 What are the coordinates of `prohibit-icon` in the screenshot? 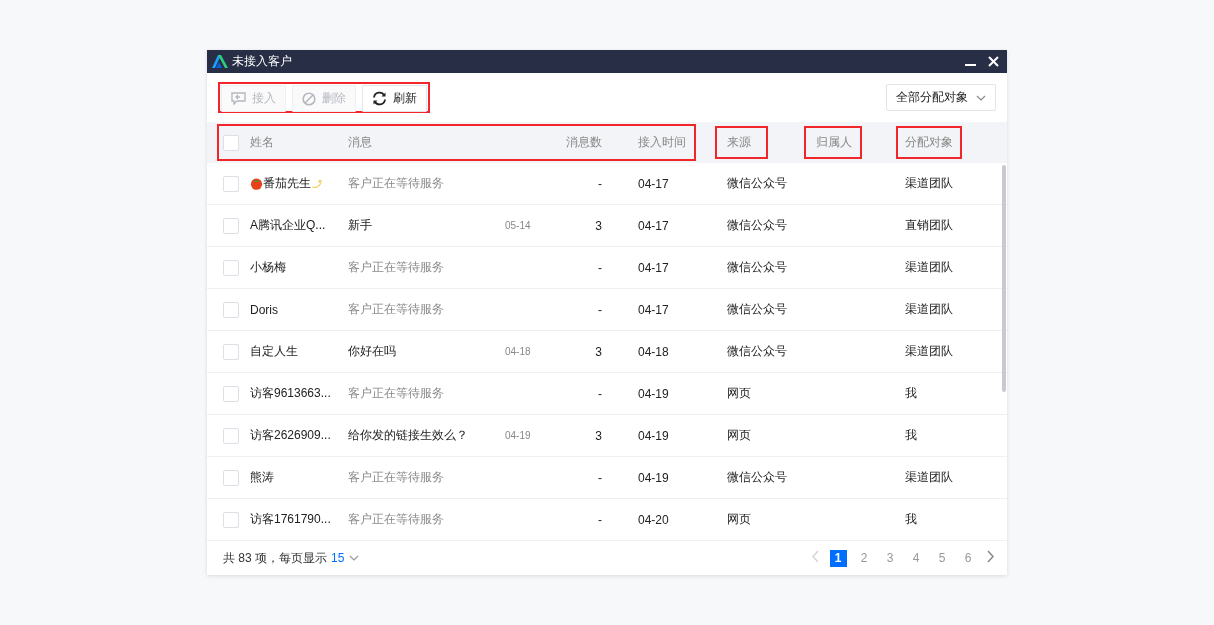 It's located at (309, 98).